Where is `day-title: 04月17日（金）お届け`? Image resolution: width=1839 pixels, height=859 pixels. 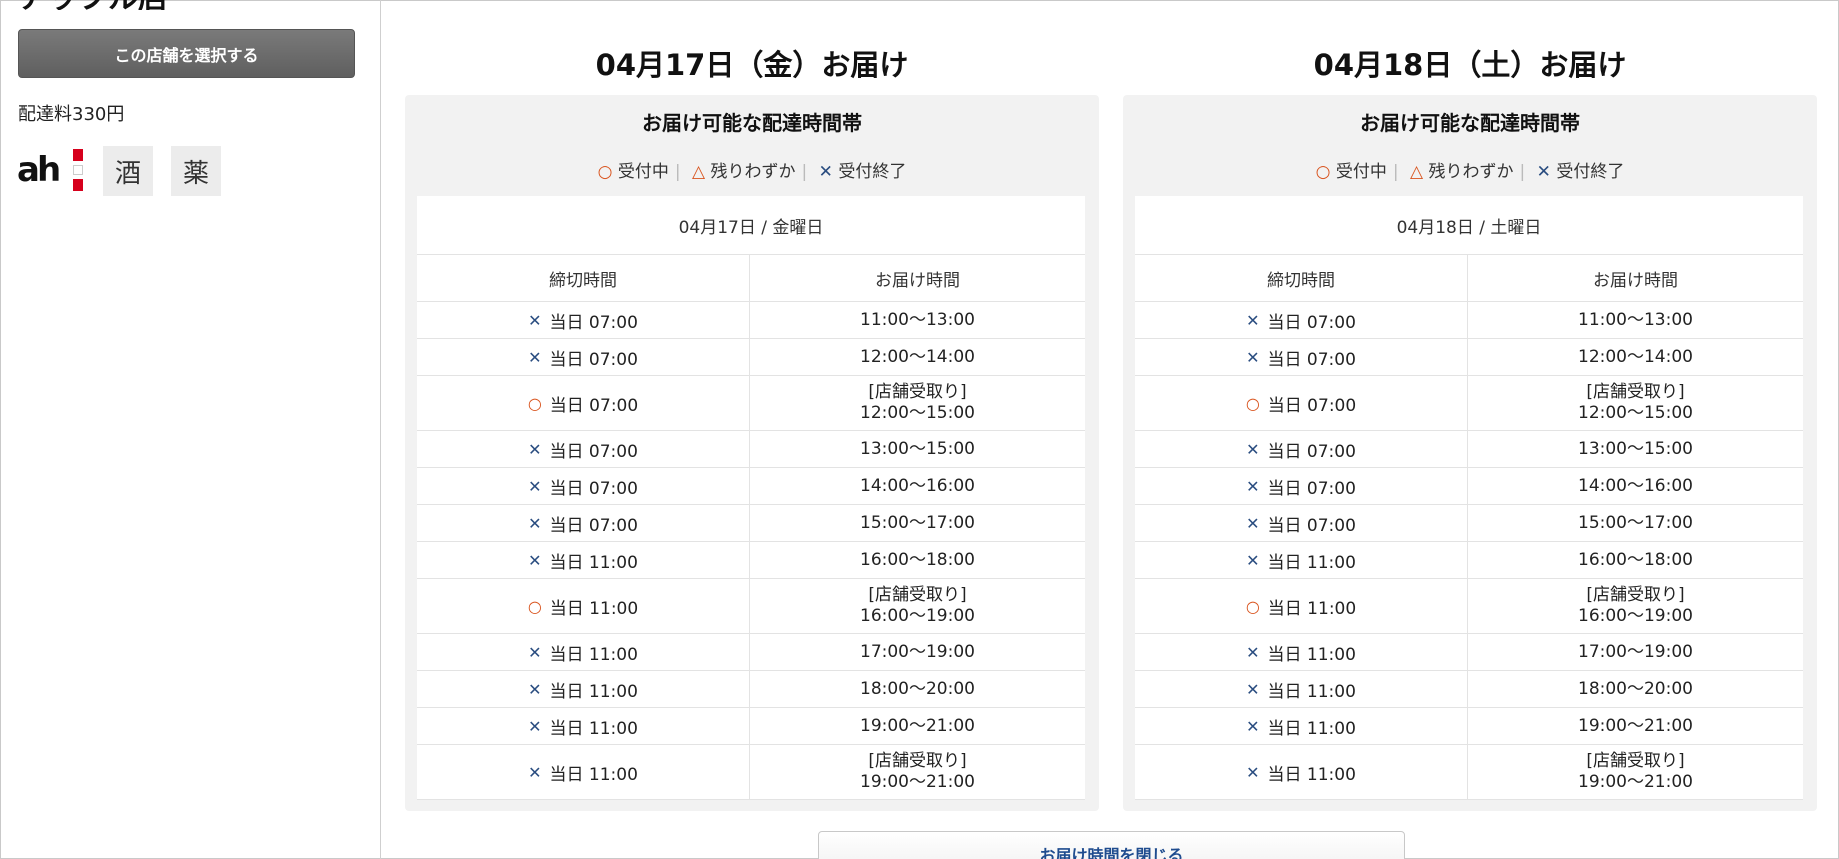 day-title: 04月17日（金）お届け is located at coordinates (752, 65).